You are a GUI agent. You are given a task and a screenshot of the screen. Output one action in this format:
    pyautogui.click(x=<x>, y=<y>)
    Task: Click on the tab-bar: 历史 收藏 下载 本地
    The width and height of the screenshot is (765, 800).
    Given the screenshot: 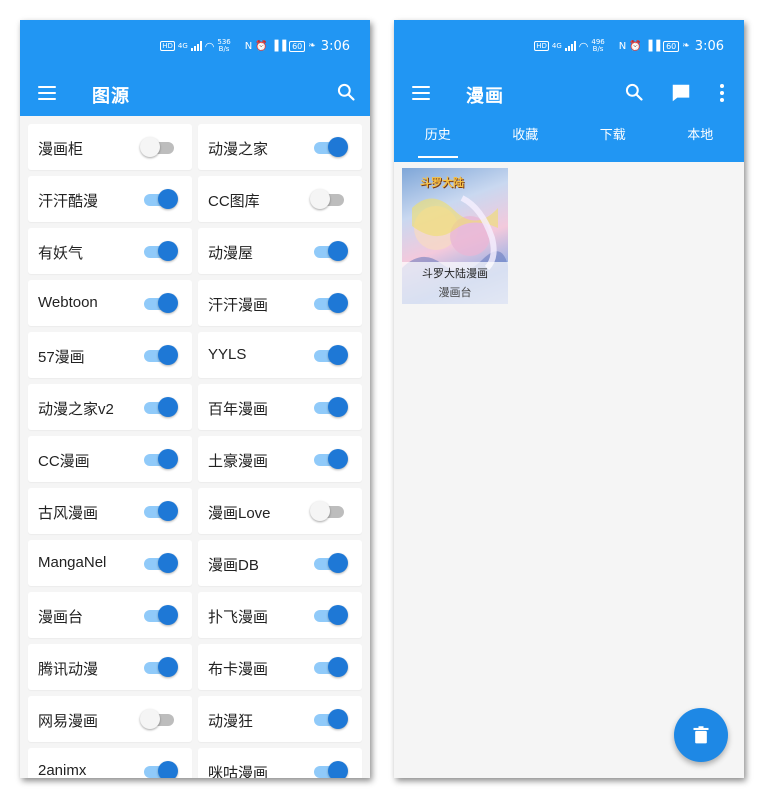 What is the action you would take?
    pyautogui.click(x=569, y=139)
    